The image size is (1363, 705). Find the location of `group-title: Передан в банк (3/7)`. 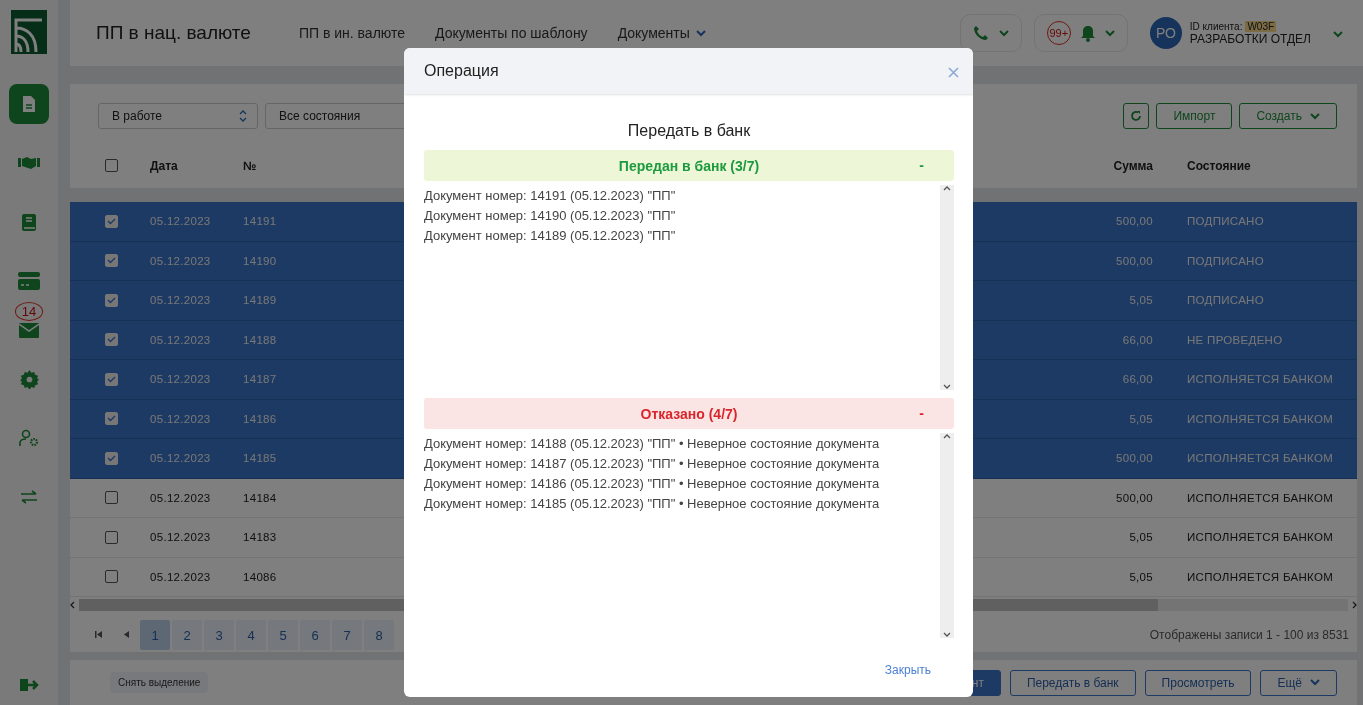

group-title: Передан в банк (3/7) is located at coordinates (689, 165).